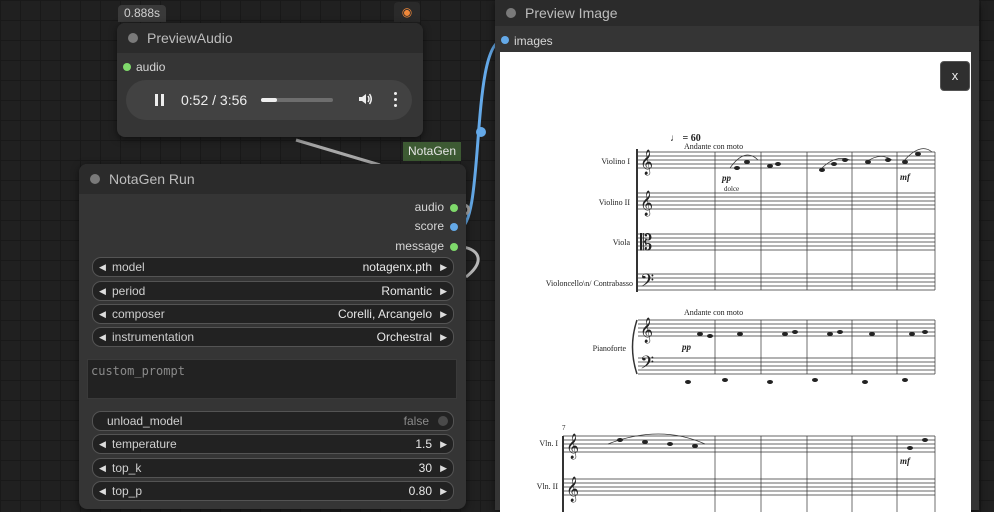 This screenshot has width=994, height=512. What do you see at coordinates (615, 161) in the screenshot?
I see `instrument-name-1: Violino I` at bounding box center [615, 161].